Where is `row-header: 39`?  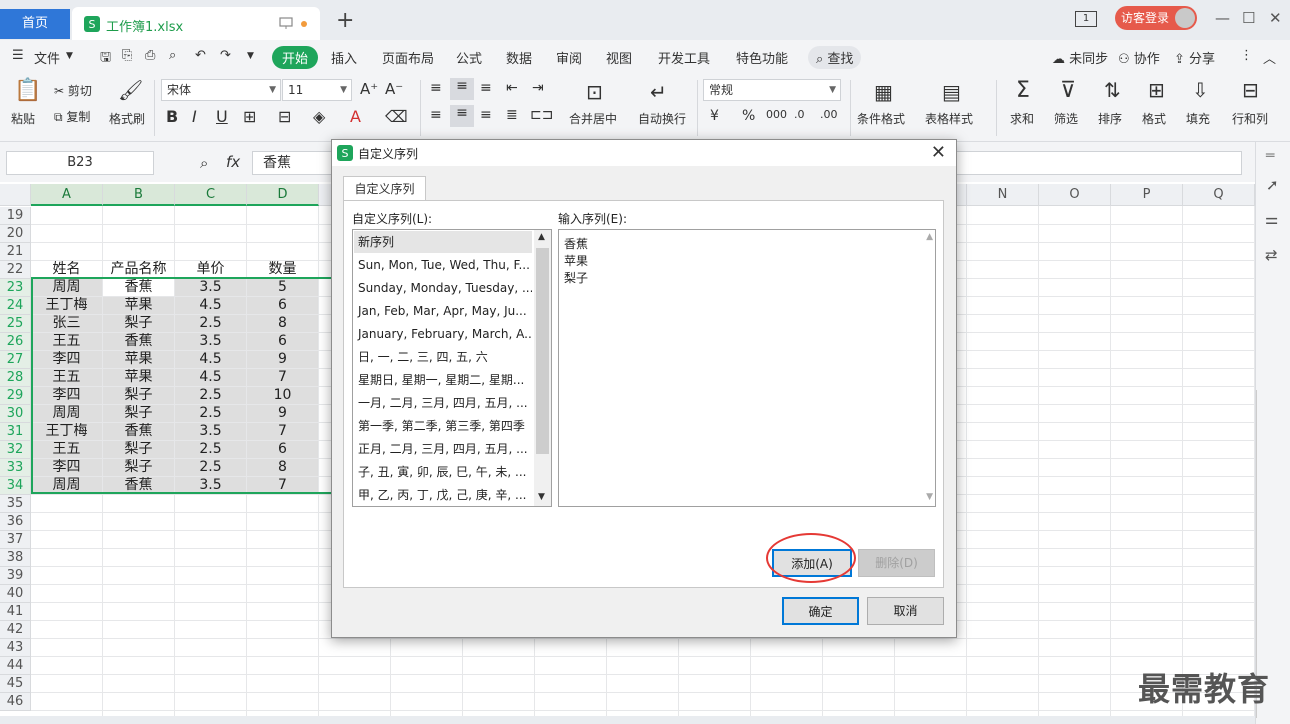 row-header: 39 is located at coordinates (15, 576).